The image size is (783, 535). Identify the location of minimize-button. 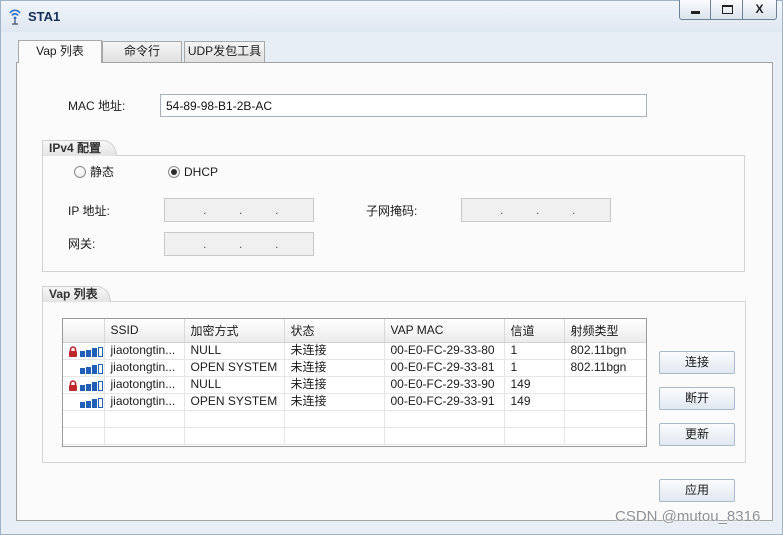
(695, 10).